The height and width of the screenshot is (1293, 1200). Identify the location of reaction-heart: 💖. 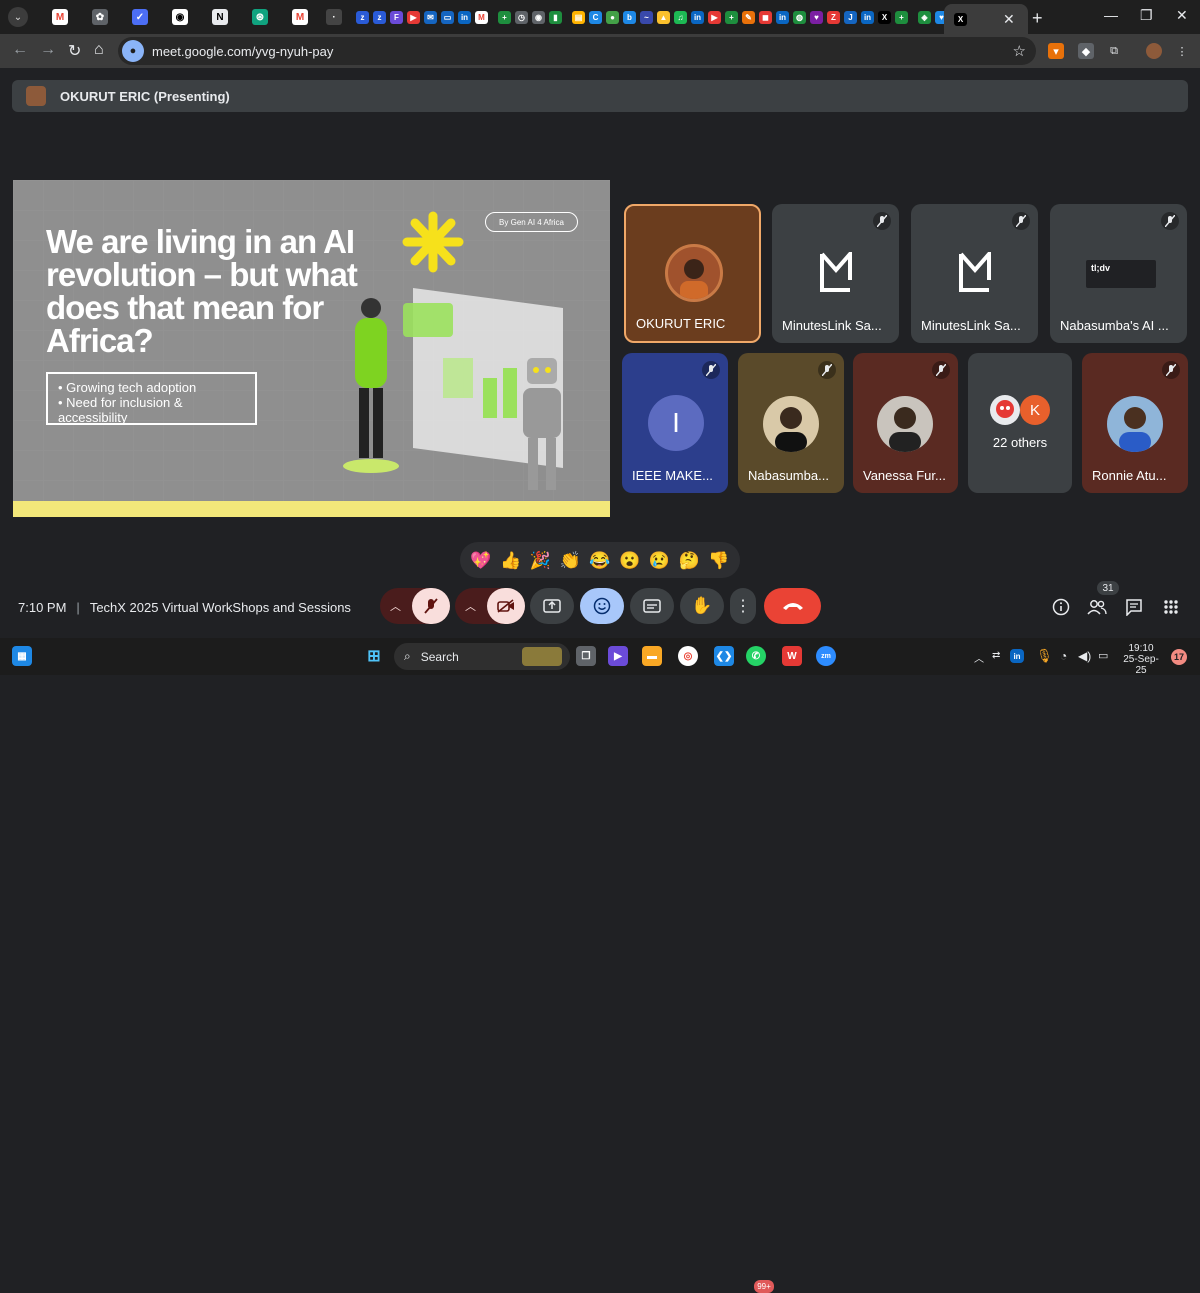
(480, 560).